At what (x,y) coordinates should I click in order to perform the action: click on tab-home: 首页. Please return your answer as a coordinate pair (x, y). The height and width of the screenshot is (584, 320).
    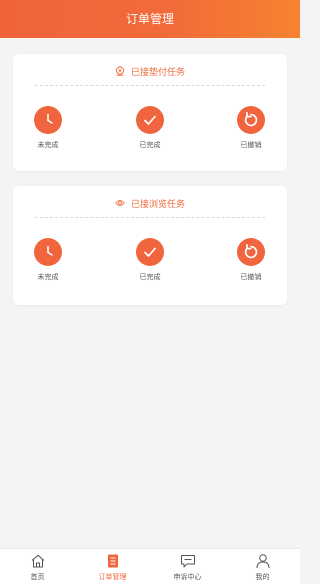
    Looking at the image, I should click on (37, 566).